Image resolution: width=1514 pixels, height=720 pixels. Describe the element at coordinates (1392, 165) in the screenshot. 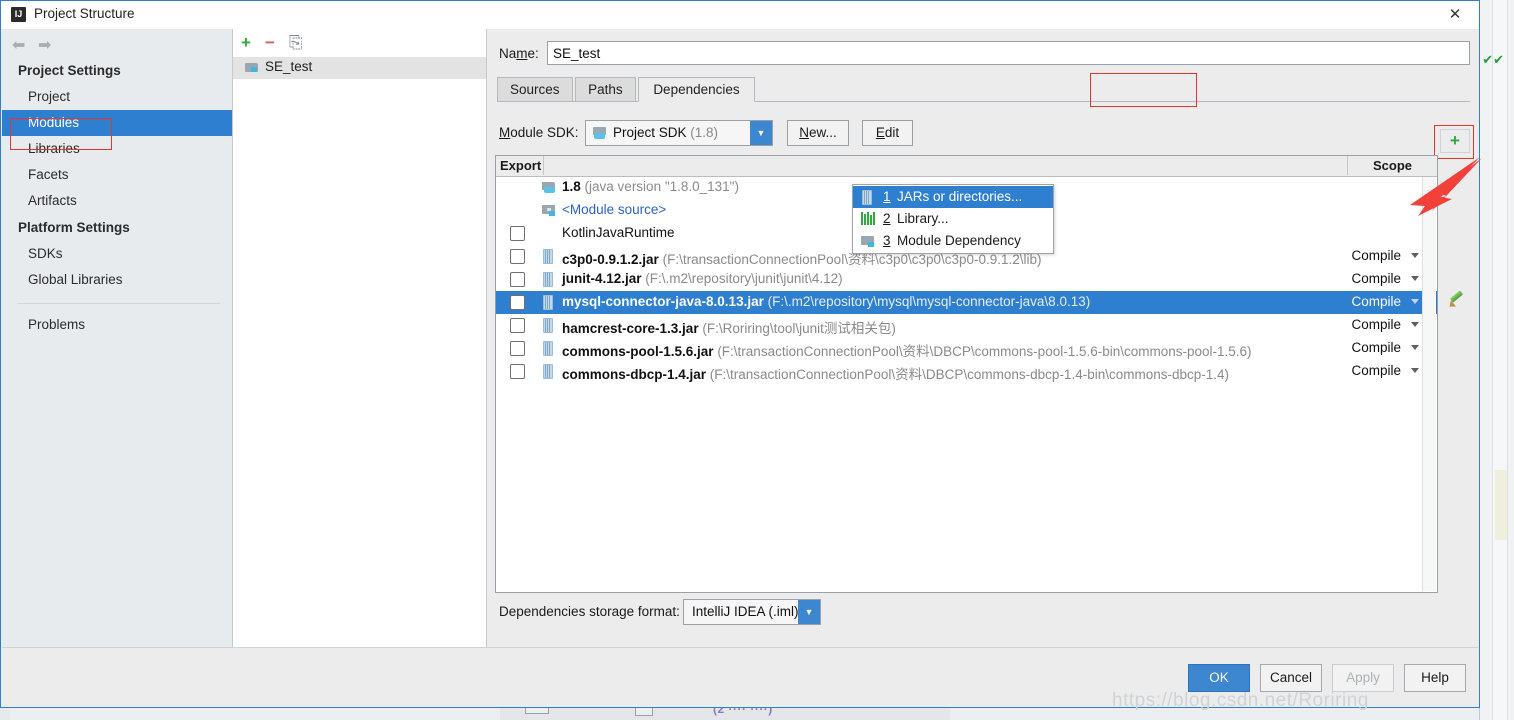

I see `column-header-scope: Scope` at that location.